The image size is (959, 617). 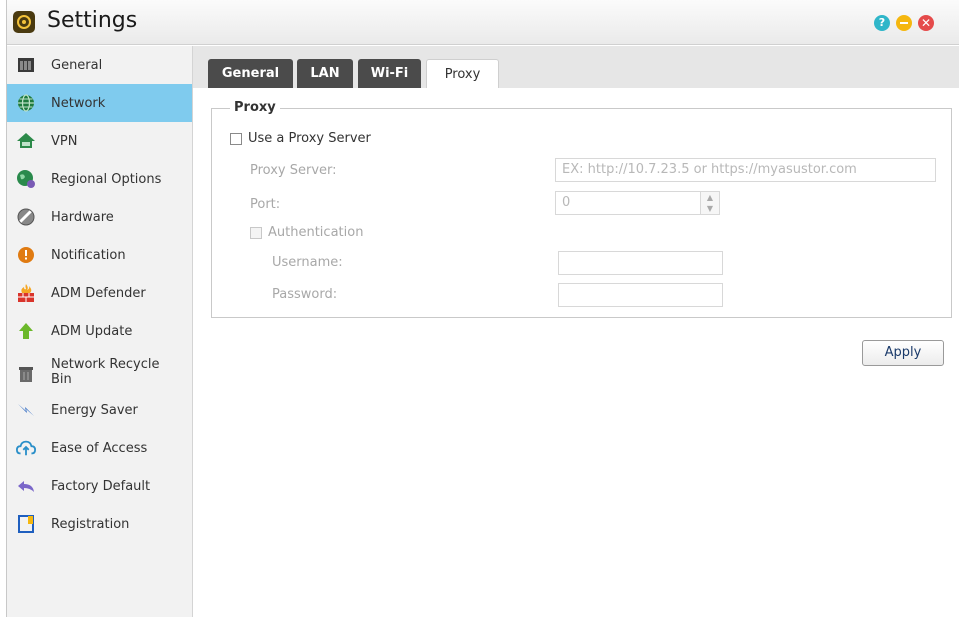 What do you see at coordinates (904, 23) in the screenshot?
I see `minimize-button` at bounding box center [904, 23].